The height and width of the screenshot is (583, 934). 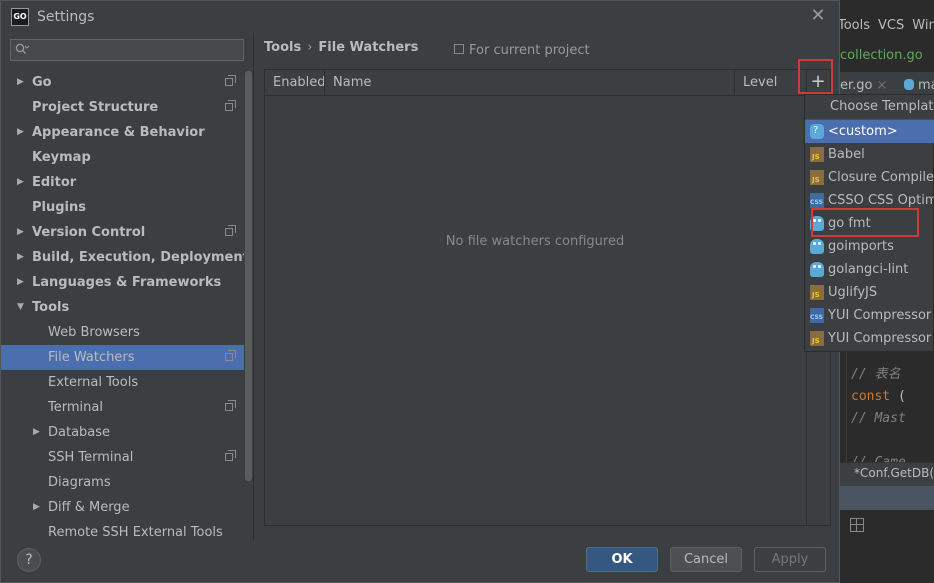 What do you see at coordinates (856, 85) in the screenshot?
I see `ide-tab-label: er.go` at bounding box center [856, 85].